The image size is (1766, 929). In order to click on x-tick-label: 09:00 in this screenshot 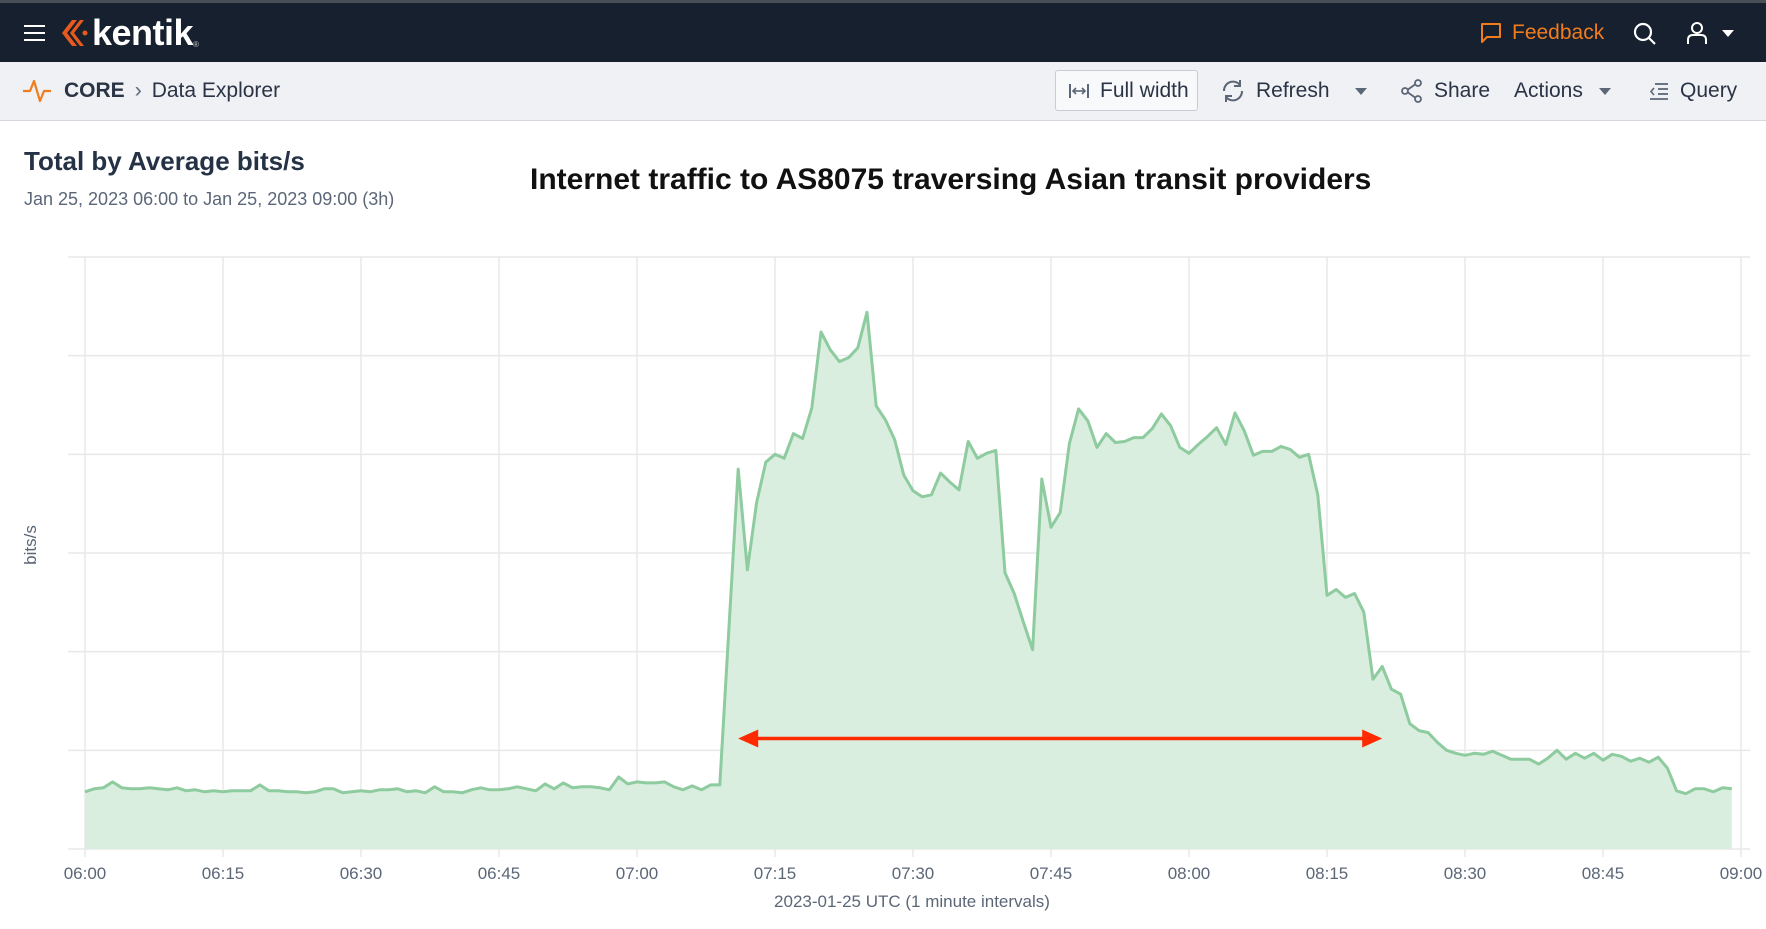, I will do `click(1741, 873)`.